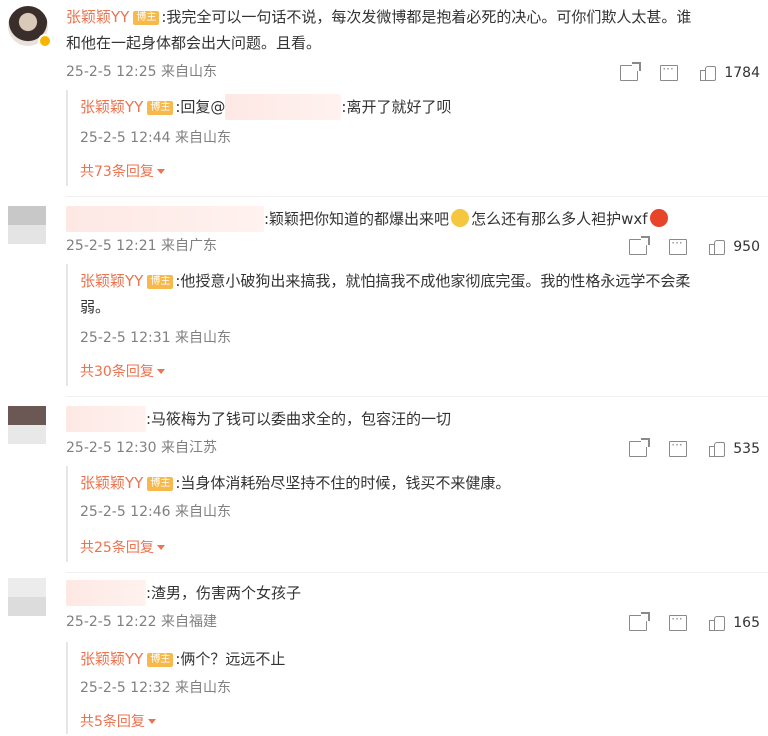 The width and height of the screenshot is (768, 736). Describe the element at coordinates (230, 659) in the screenshot. I see `reply-body: :俩个？远远不止` at that location.